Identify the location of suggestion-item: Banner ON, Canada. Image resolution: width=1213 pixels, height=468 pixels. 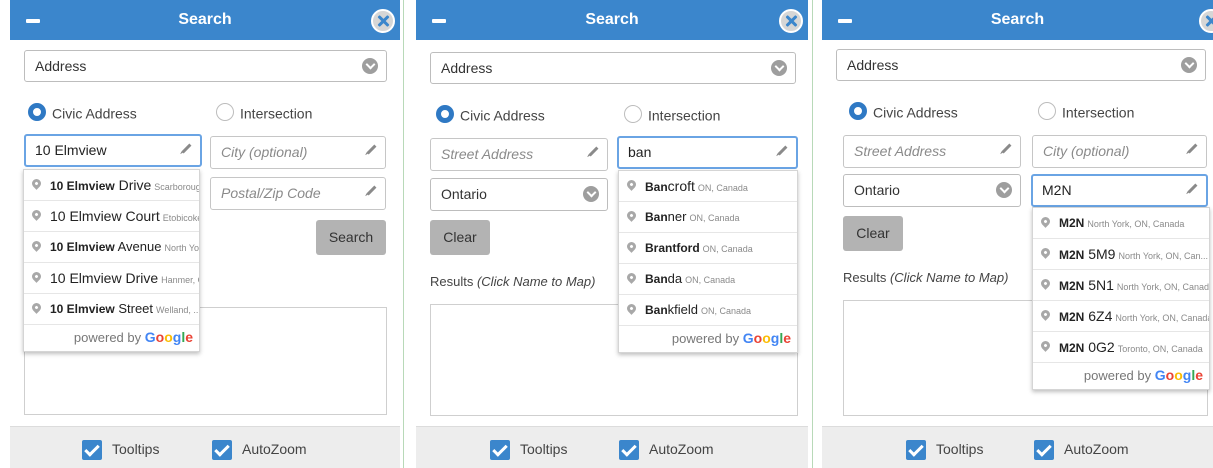
(708, 217).